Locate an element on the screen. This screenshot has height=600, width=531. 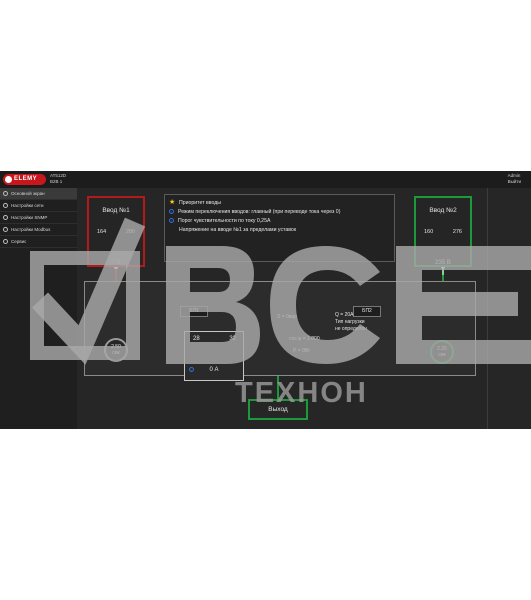
load-type-value: не определён is located at coordinates (351, 329).